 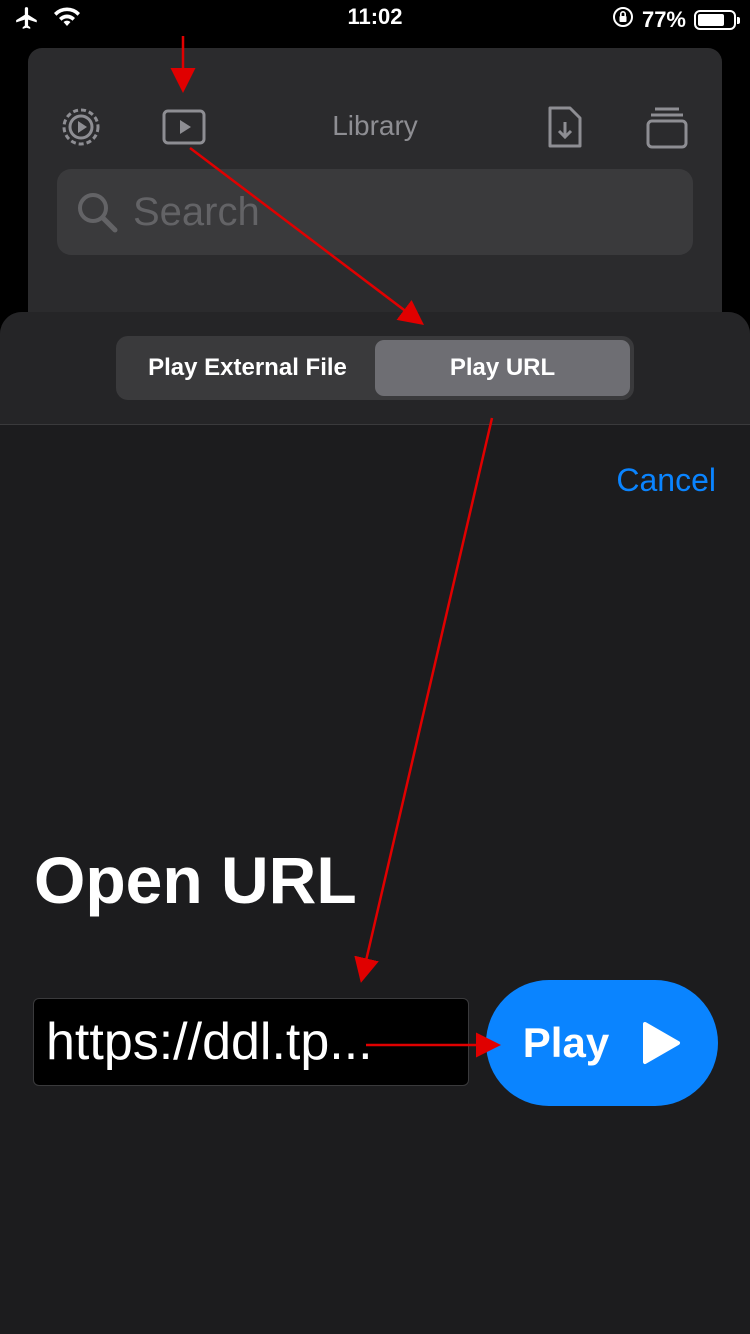 I want to click on play-button: Play, so click(x=602, y=1043).